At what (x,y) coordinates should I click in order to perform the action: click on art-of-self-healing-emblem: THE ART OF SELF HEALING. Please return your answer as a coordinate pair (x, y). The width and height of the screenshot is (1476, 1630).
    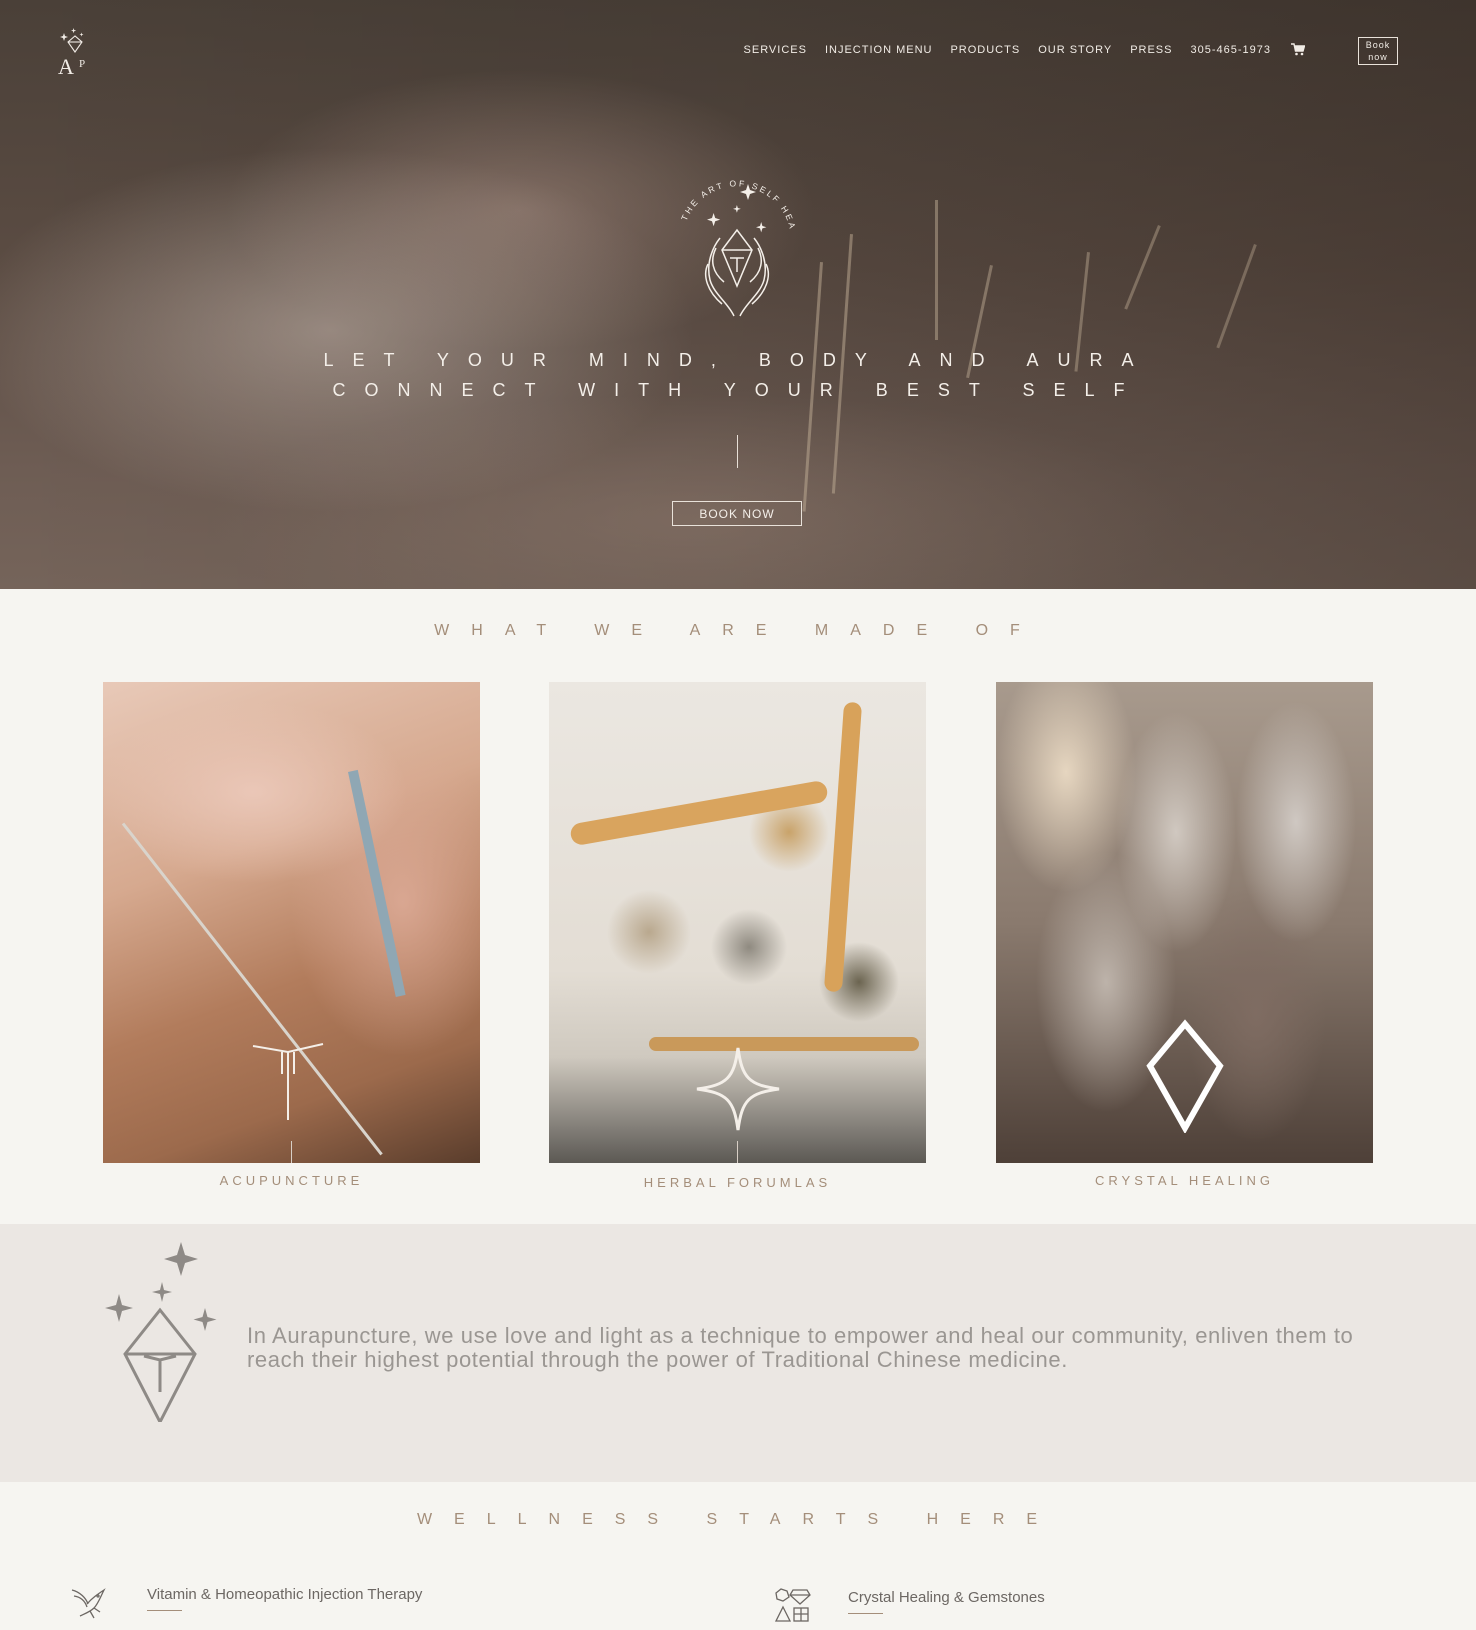
    Looking at the image, I should click on (735, 242).